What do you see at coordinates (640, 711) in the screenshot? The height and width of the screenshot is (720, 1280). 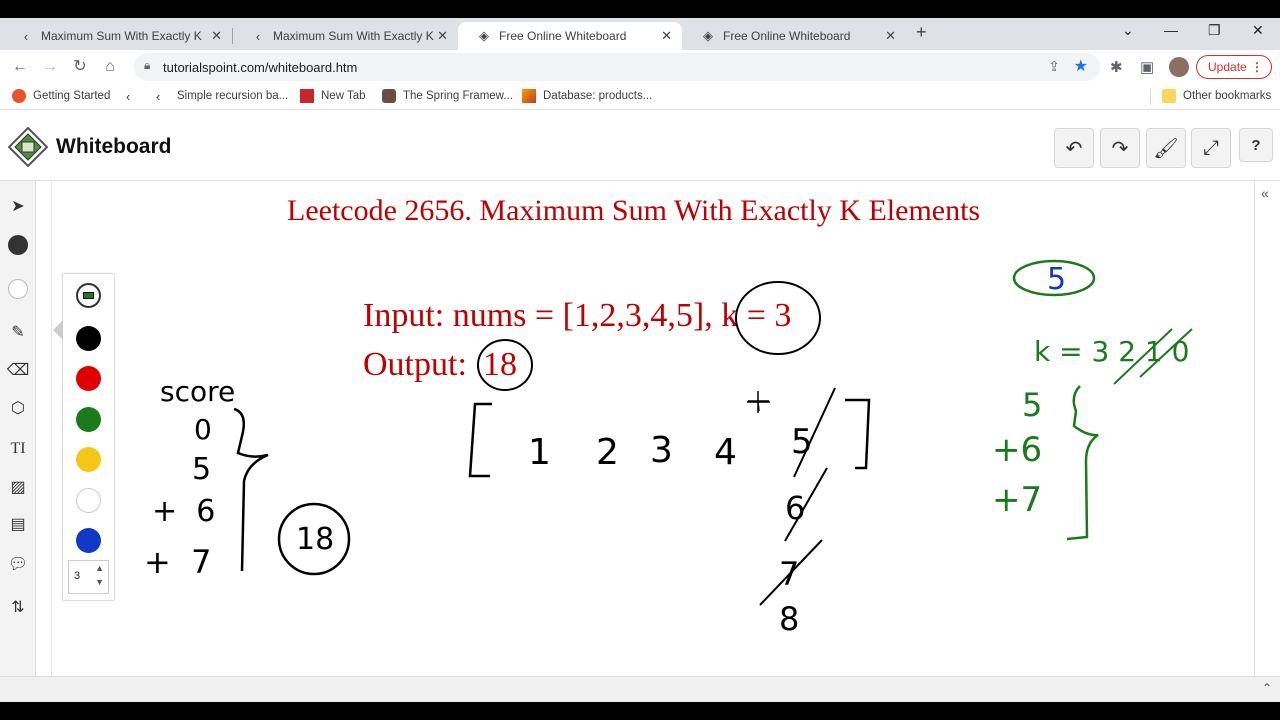 I see `bottom-letterbox` at bounding box center [640, 711].